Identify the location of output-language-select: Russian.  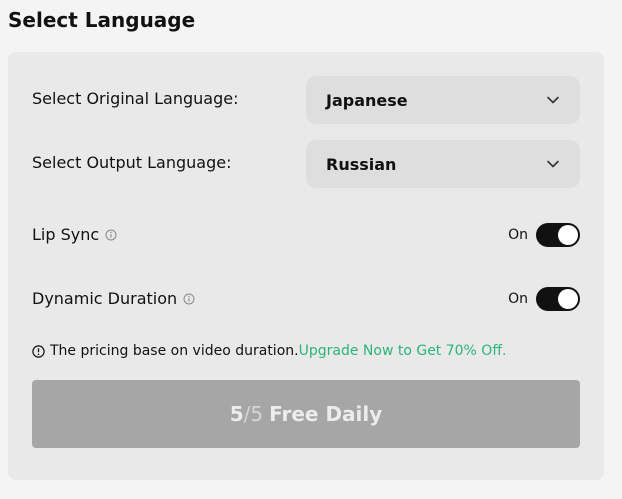
(443, 164).